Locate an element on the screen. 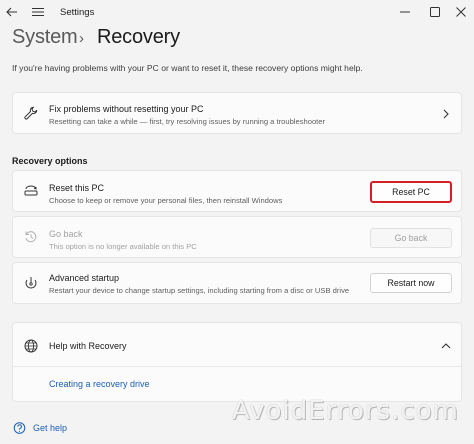  get-help-link: Get help is located at coordinates (50, 428).